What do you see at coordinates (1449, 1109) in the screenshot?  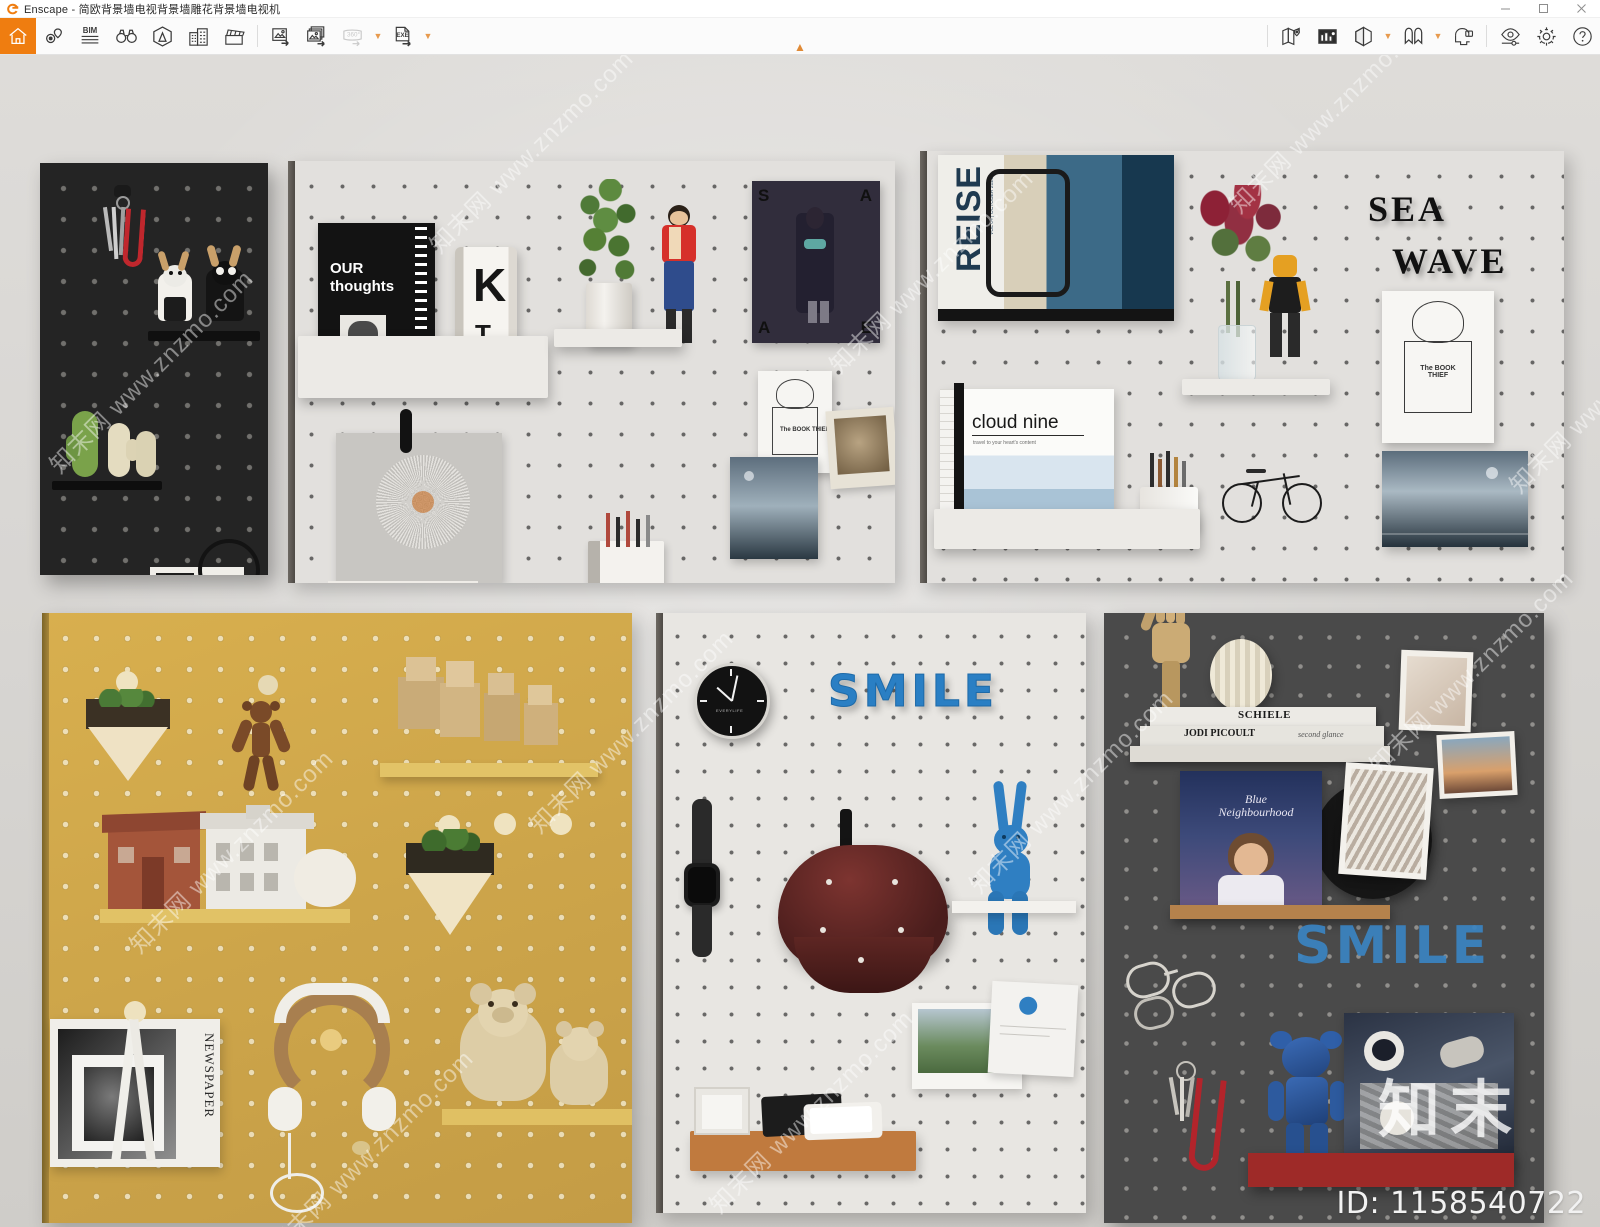 I see `big-watermark: 知末` at bounding box center [1449, 1109].